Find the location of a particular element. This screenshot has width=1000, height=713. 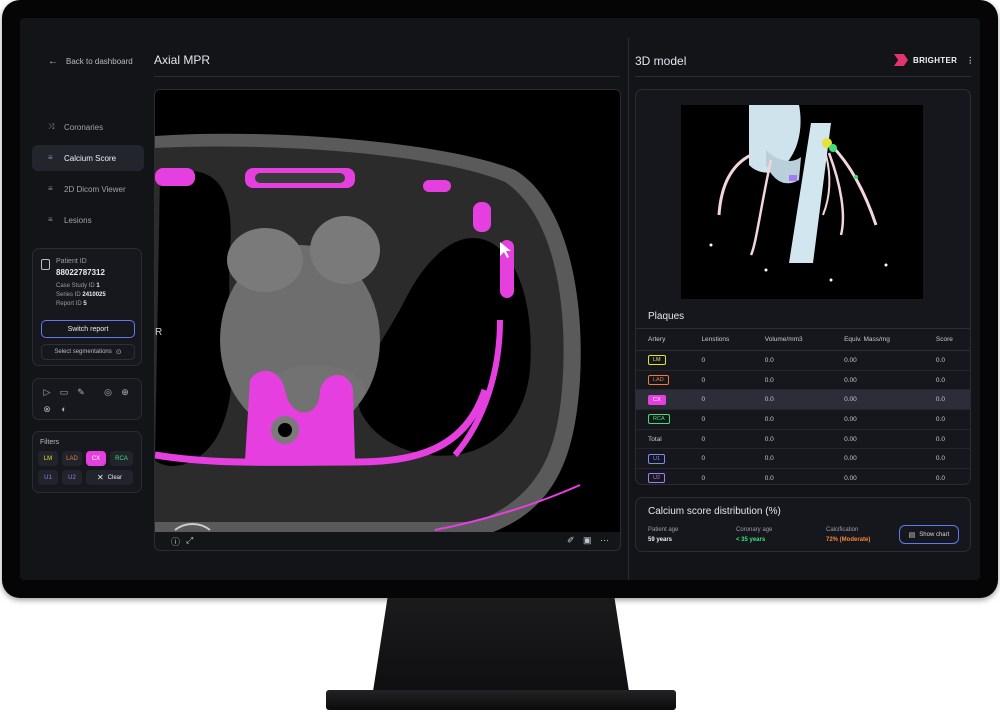

artery-tag: LAD is located at coordinates (658, 380).